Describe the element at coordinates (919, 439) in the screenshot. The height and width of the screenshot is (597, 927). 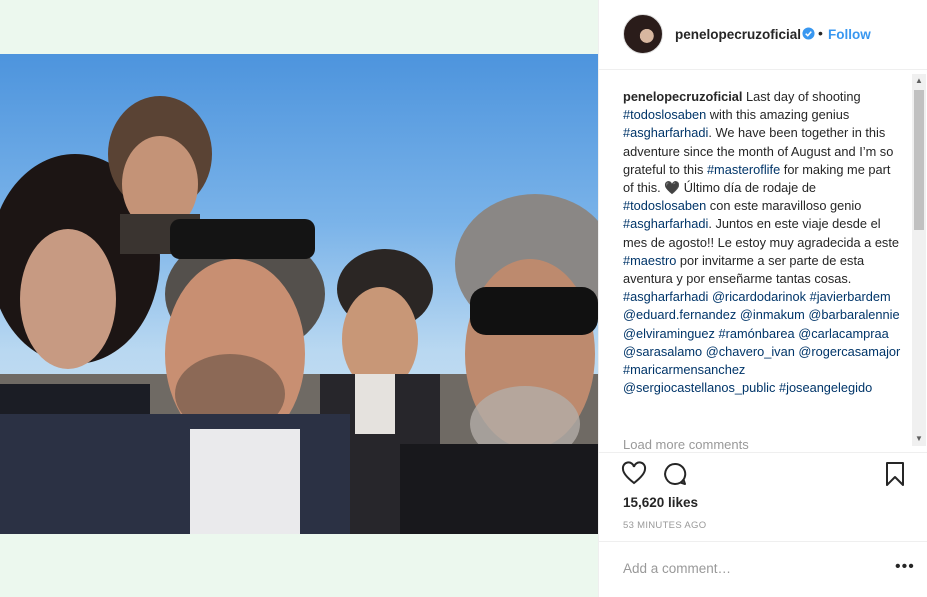
I see `scroll-down-arrow-icon: ▼` at that location.